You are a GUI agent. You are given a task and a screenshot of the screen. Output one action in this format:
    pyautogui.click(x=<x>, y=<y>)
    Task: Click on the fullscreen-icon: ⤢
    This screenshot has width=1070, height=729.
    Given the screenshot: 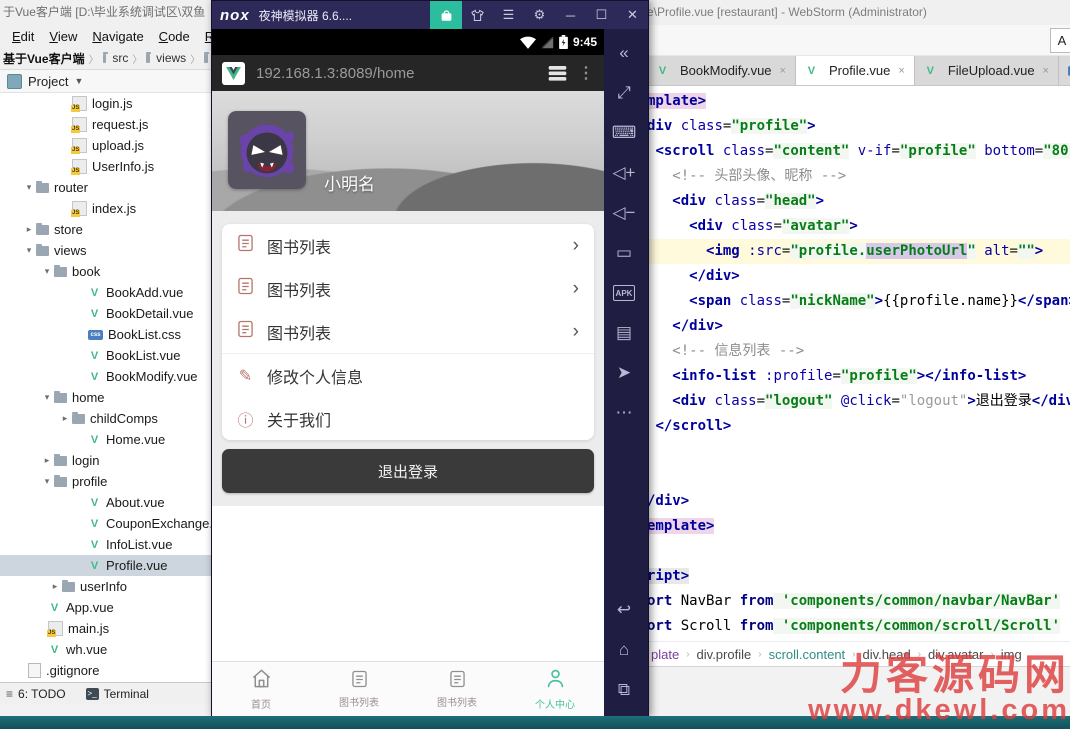 What is the action you would take?
    pyautogui.click(x=624, y=93)
    